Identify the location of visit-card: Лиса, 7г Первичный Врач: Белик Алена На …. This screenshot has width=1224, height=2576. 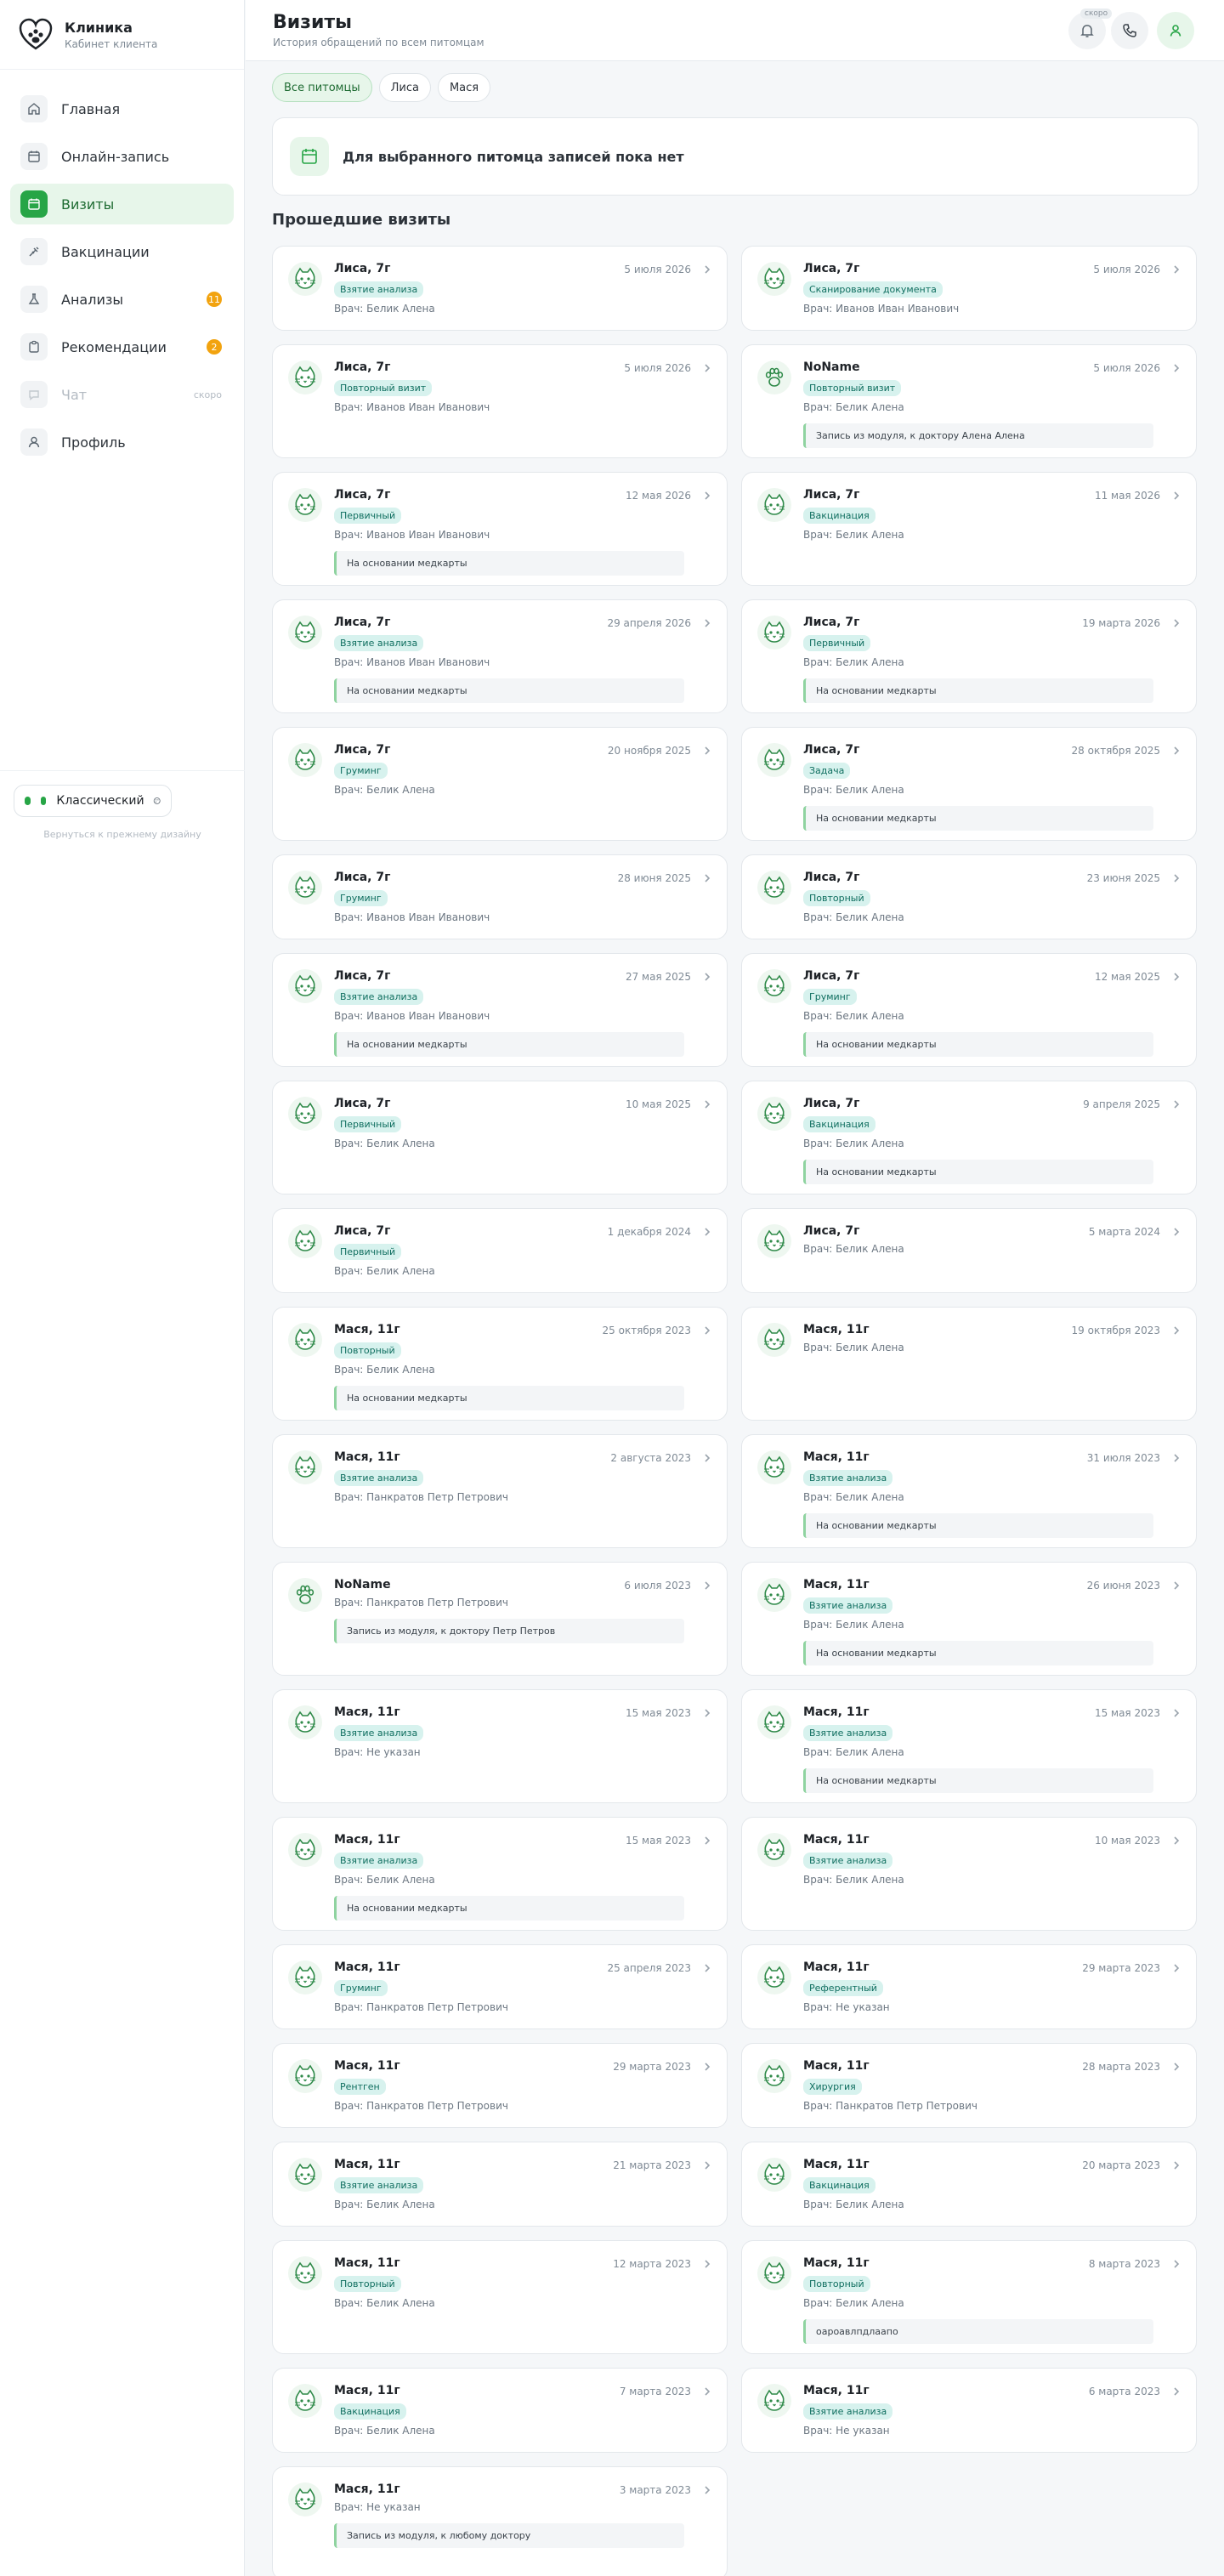
(969, 656).